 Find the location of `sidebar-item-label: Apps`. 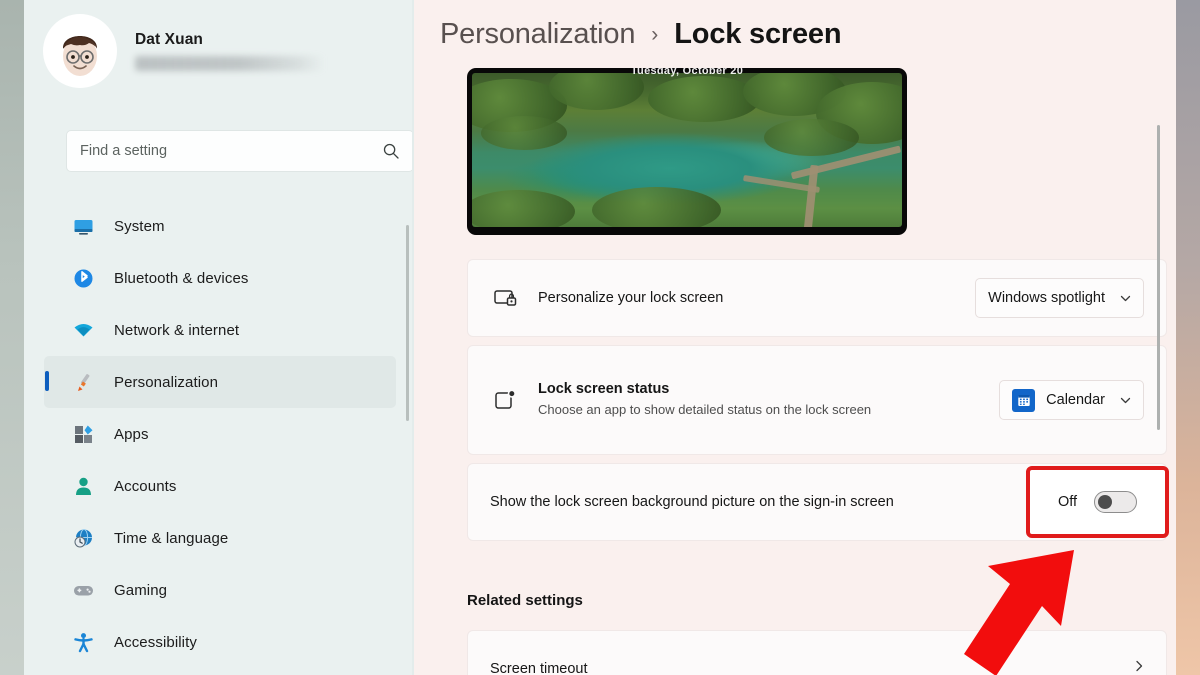

sidebar-item-label: Apps is located at coordinates (131, 434).